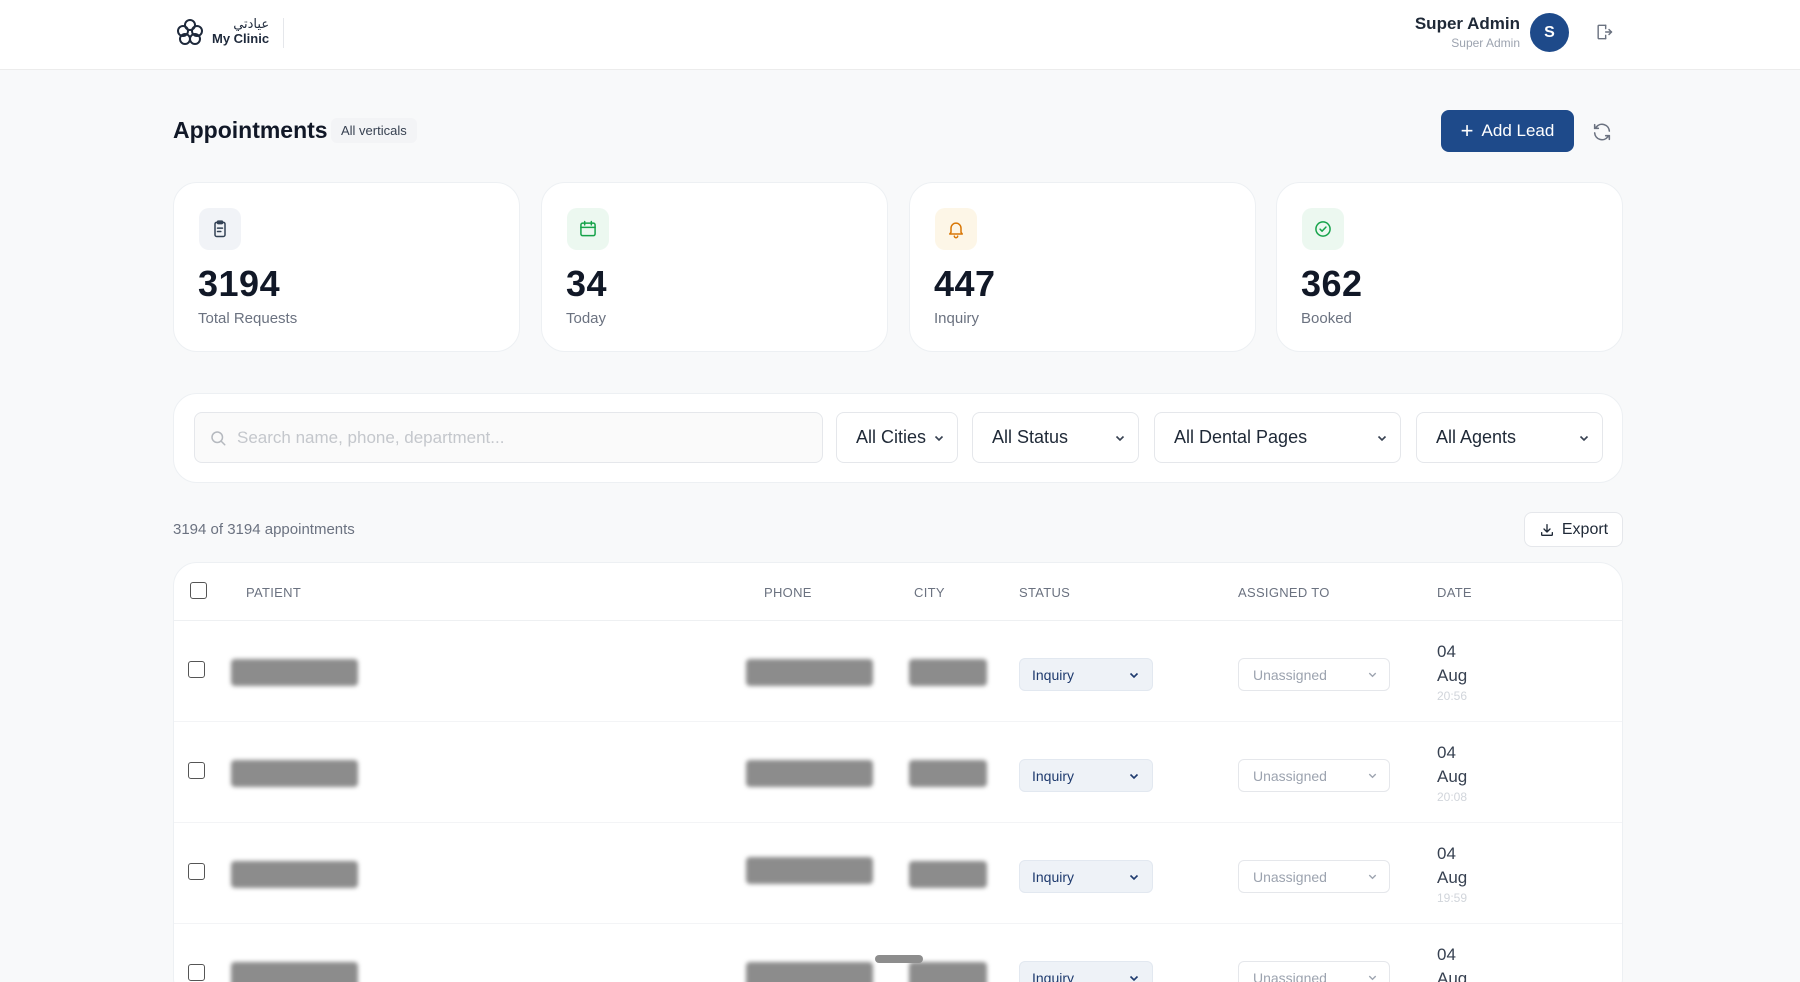  Describe the element at coordinates (1476, 437) in the screenshot. I see `agents-filter-value: All Agents` at that location.